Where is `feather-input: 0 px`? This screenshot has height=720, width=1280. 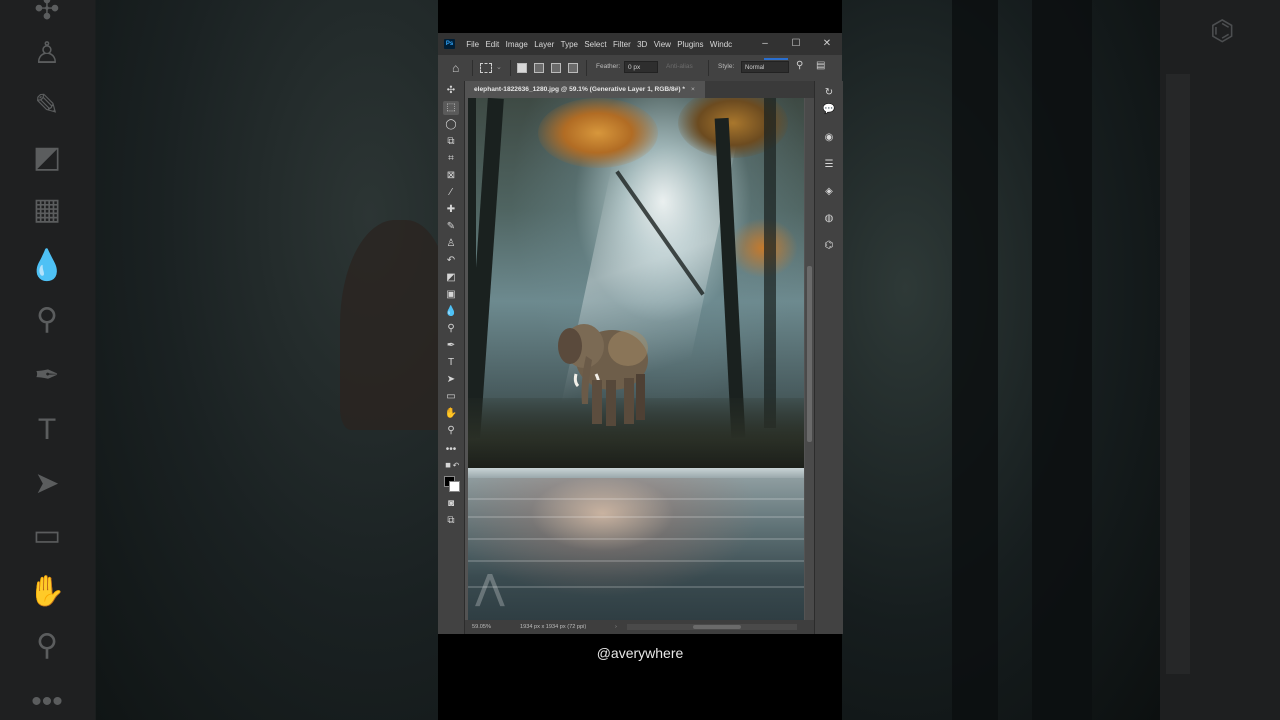 feather-input: 0 px is located at coordinates (641, 67).